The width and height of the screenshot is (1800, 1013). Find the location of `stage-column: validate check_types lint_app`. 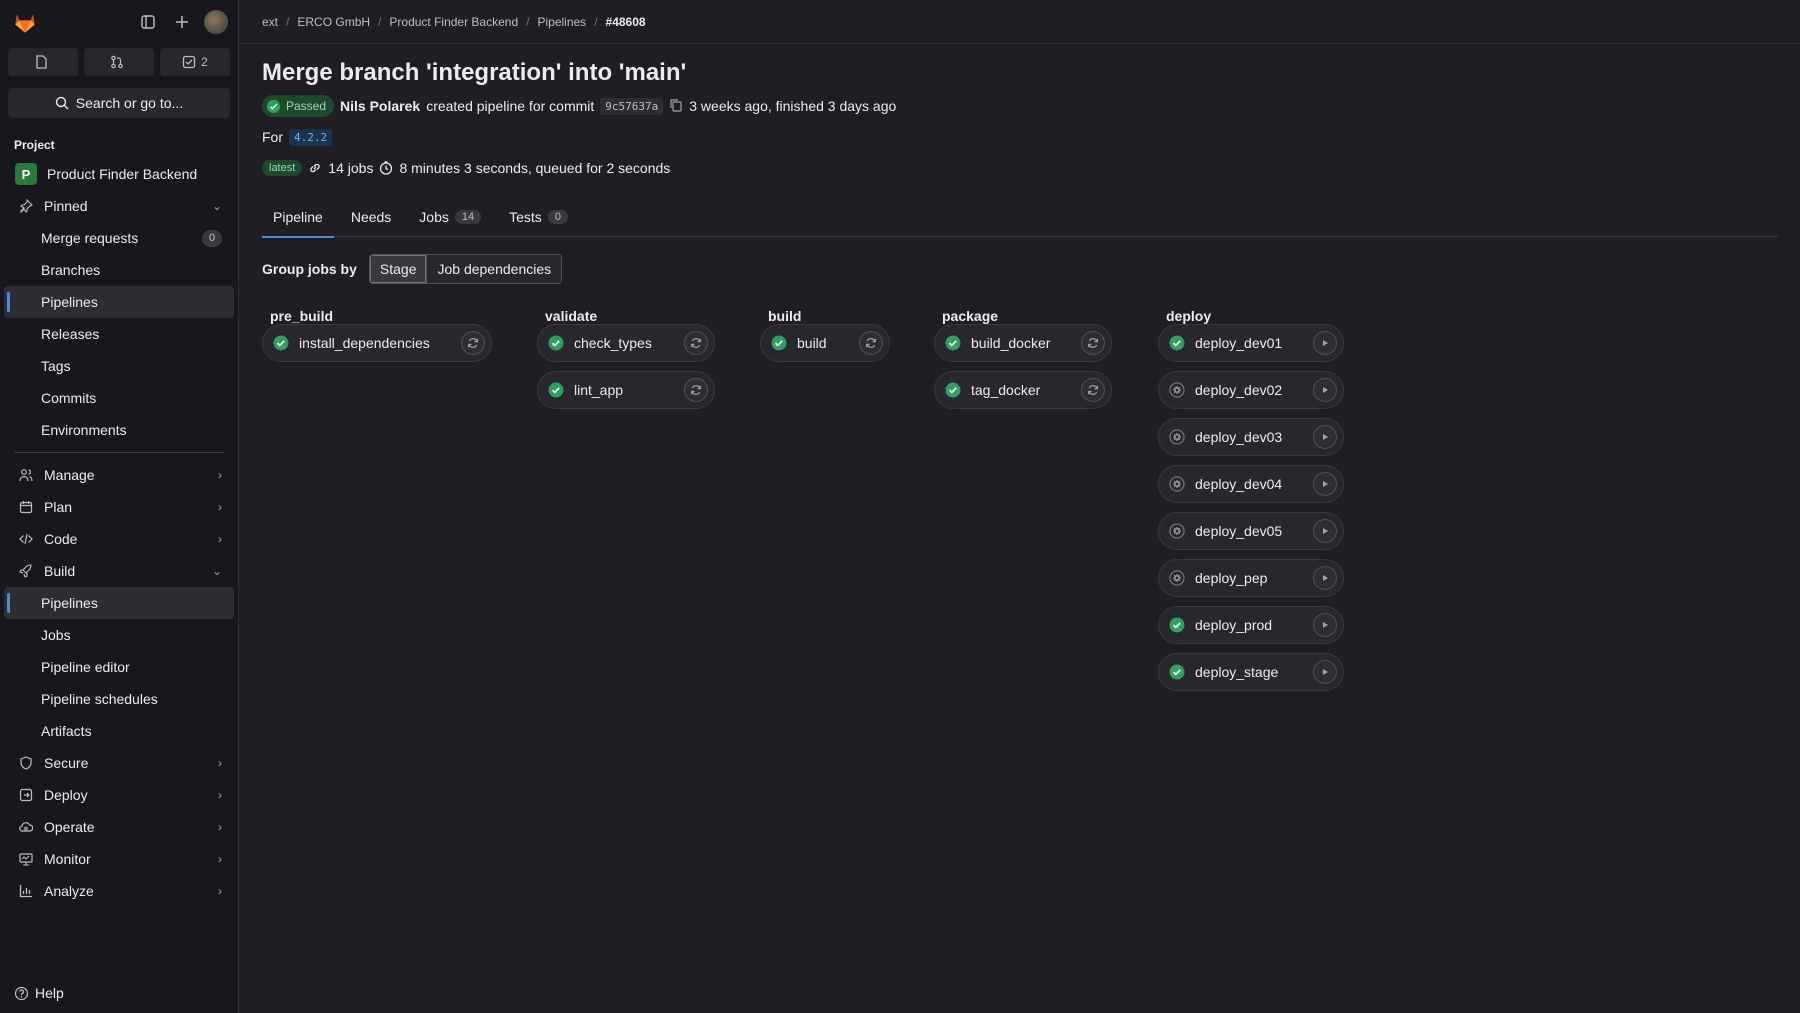

stage-column: validate check_types lint_app is located at coordinates (626, 358).